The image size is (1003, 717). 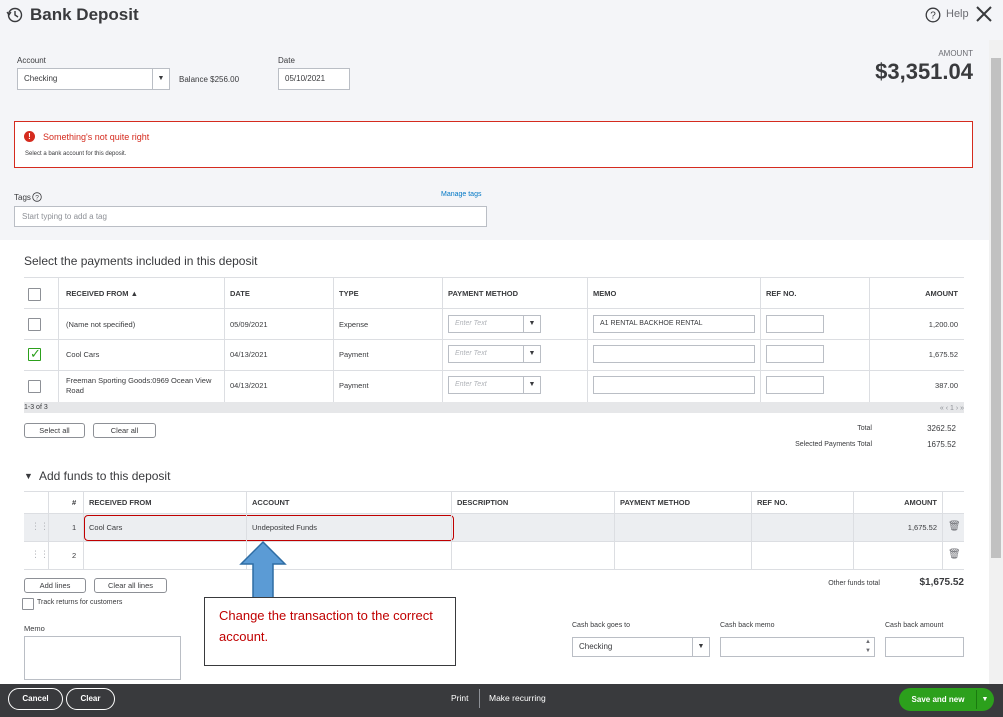 What do you see at coordinates (55, 585) in the screenshot?
I see `add-lines-button: Add lines` at bounding box center [55, 585].